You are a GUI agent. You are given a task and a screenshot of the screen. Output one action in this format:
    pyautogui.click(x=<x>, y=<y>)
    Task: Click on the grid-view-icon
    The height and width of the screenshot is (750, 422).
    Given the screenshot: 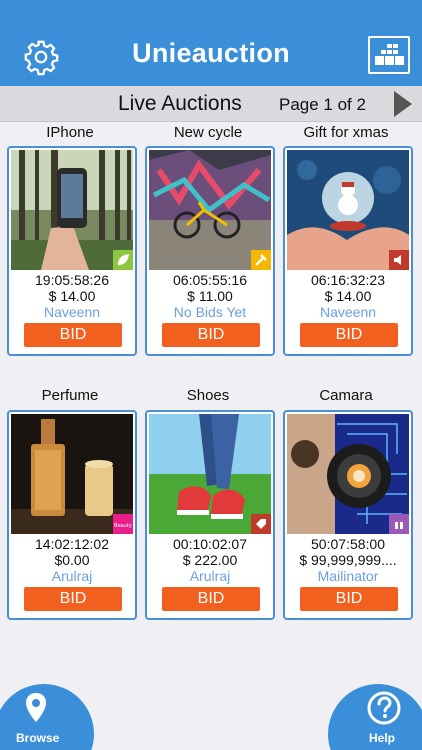 What is the action you would take?
    pyautogui.click(x=389, y=54)
    